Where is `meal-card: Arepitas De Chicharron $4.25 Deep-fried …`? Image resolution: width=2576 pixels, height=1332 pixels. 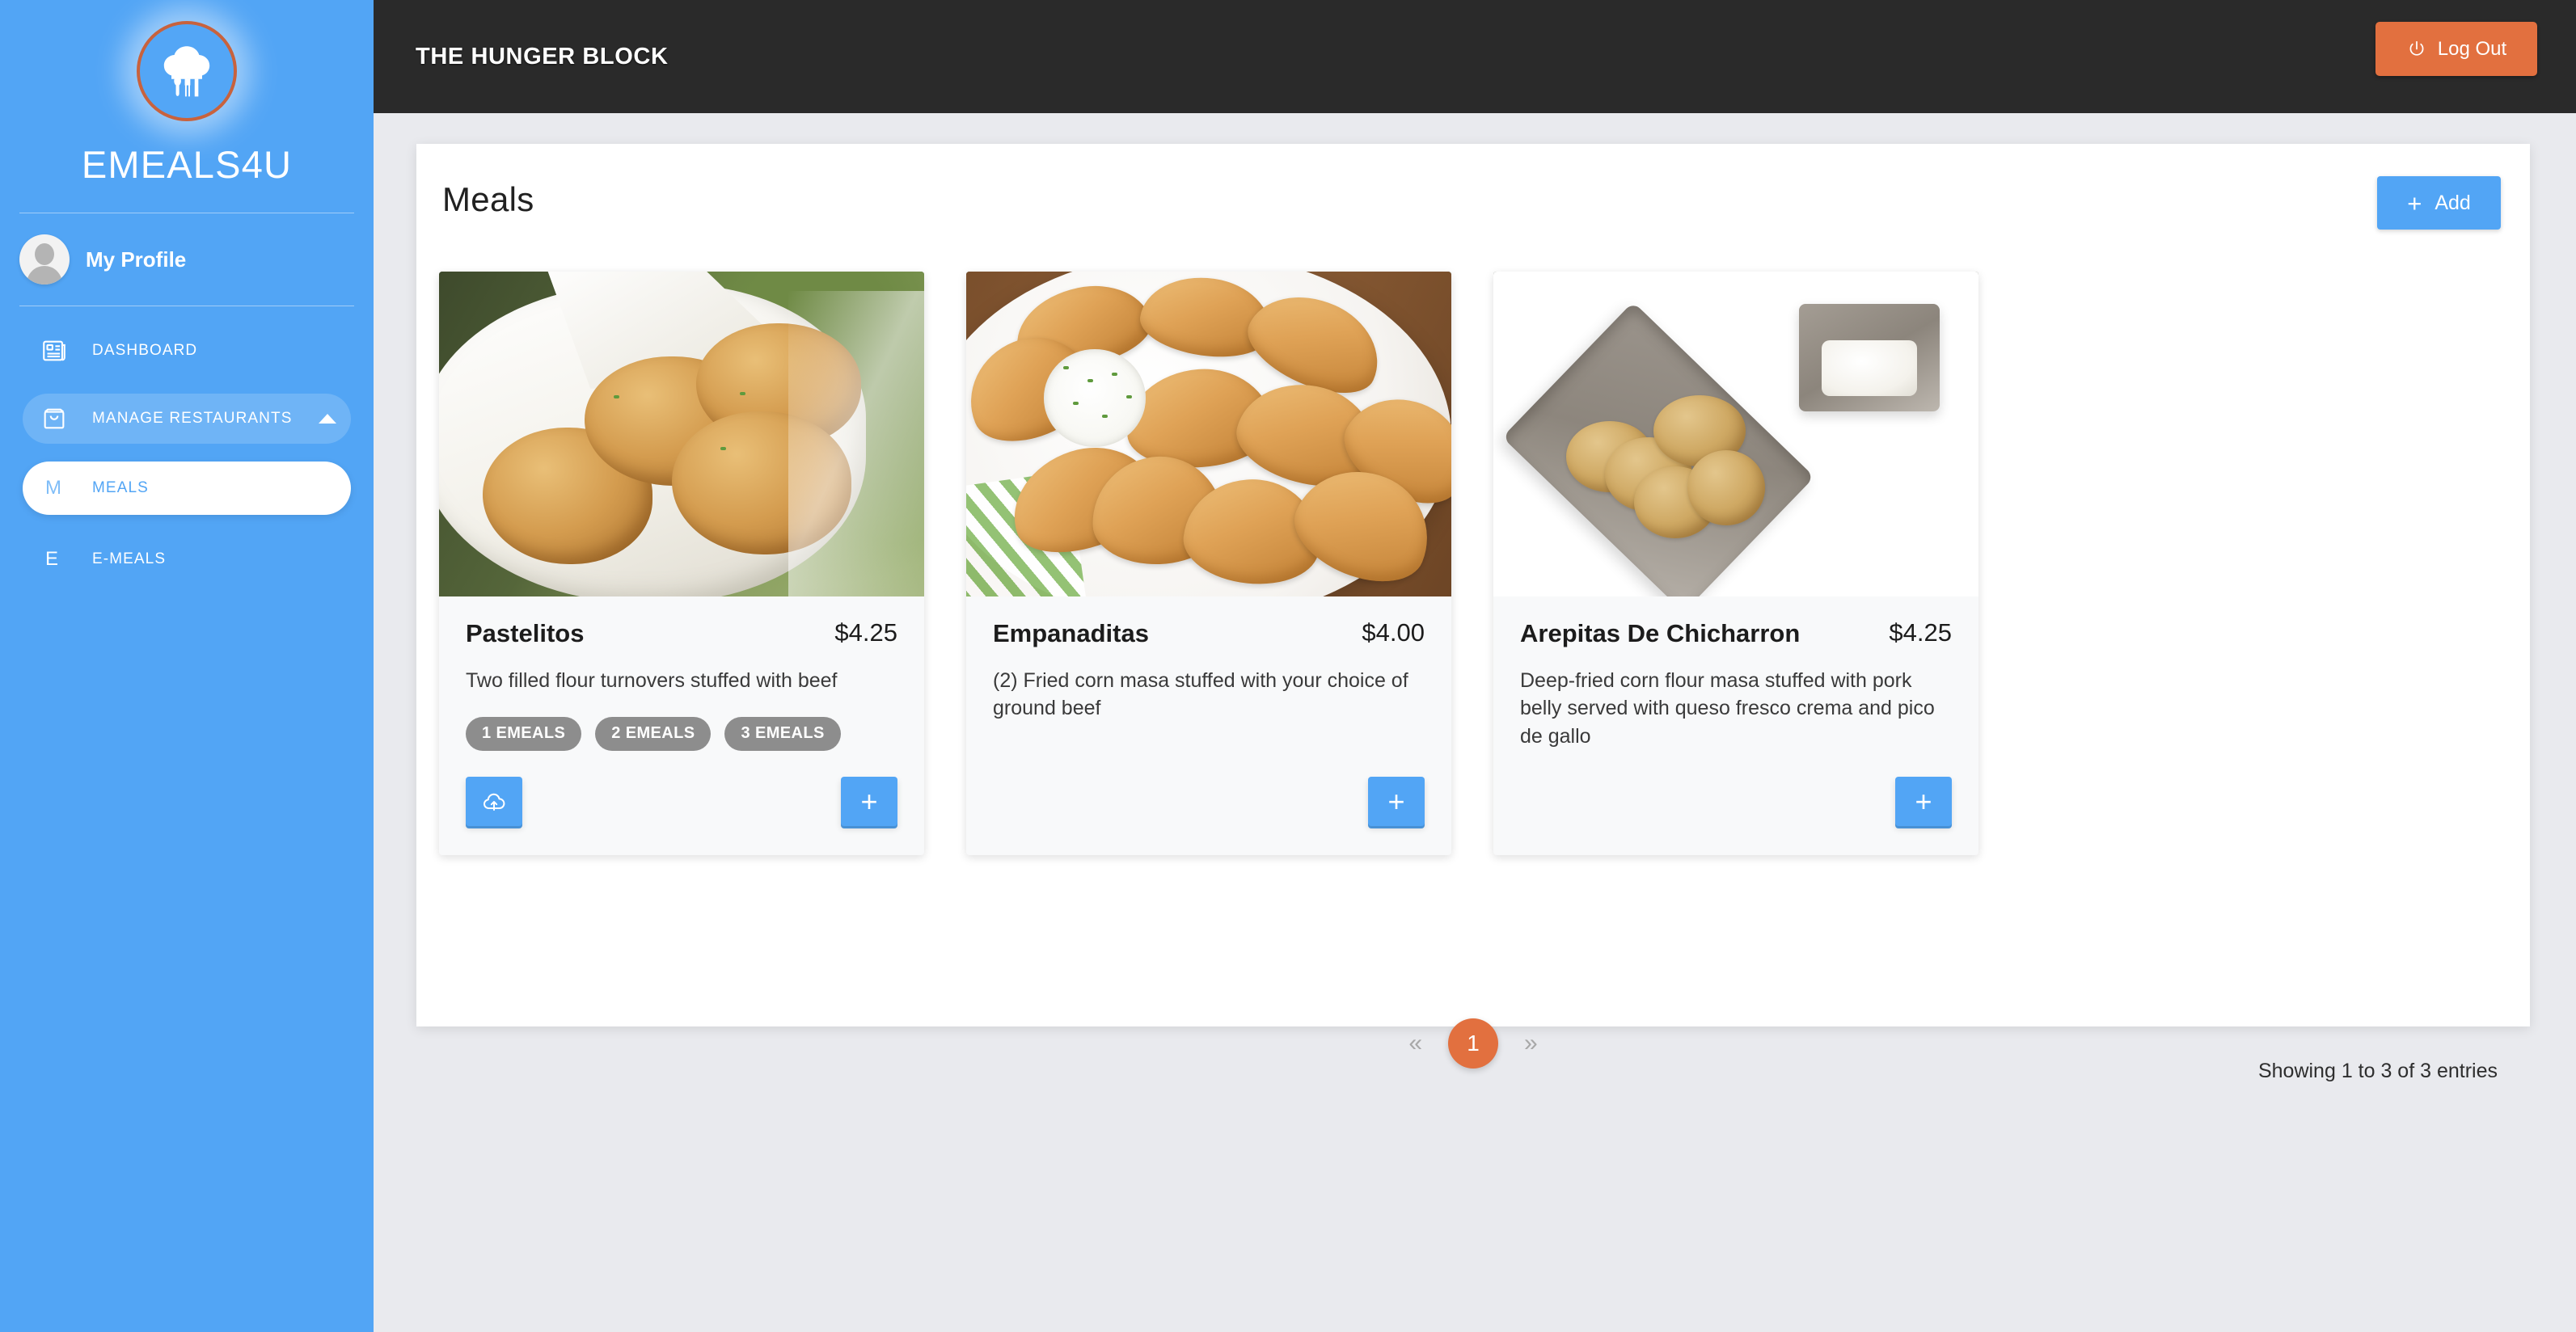
meal-card: Arepitas De Chicharron $4.25 Deep-fried … is located at coordinates (1735, 564).